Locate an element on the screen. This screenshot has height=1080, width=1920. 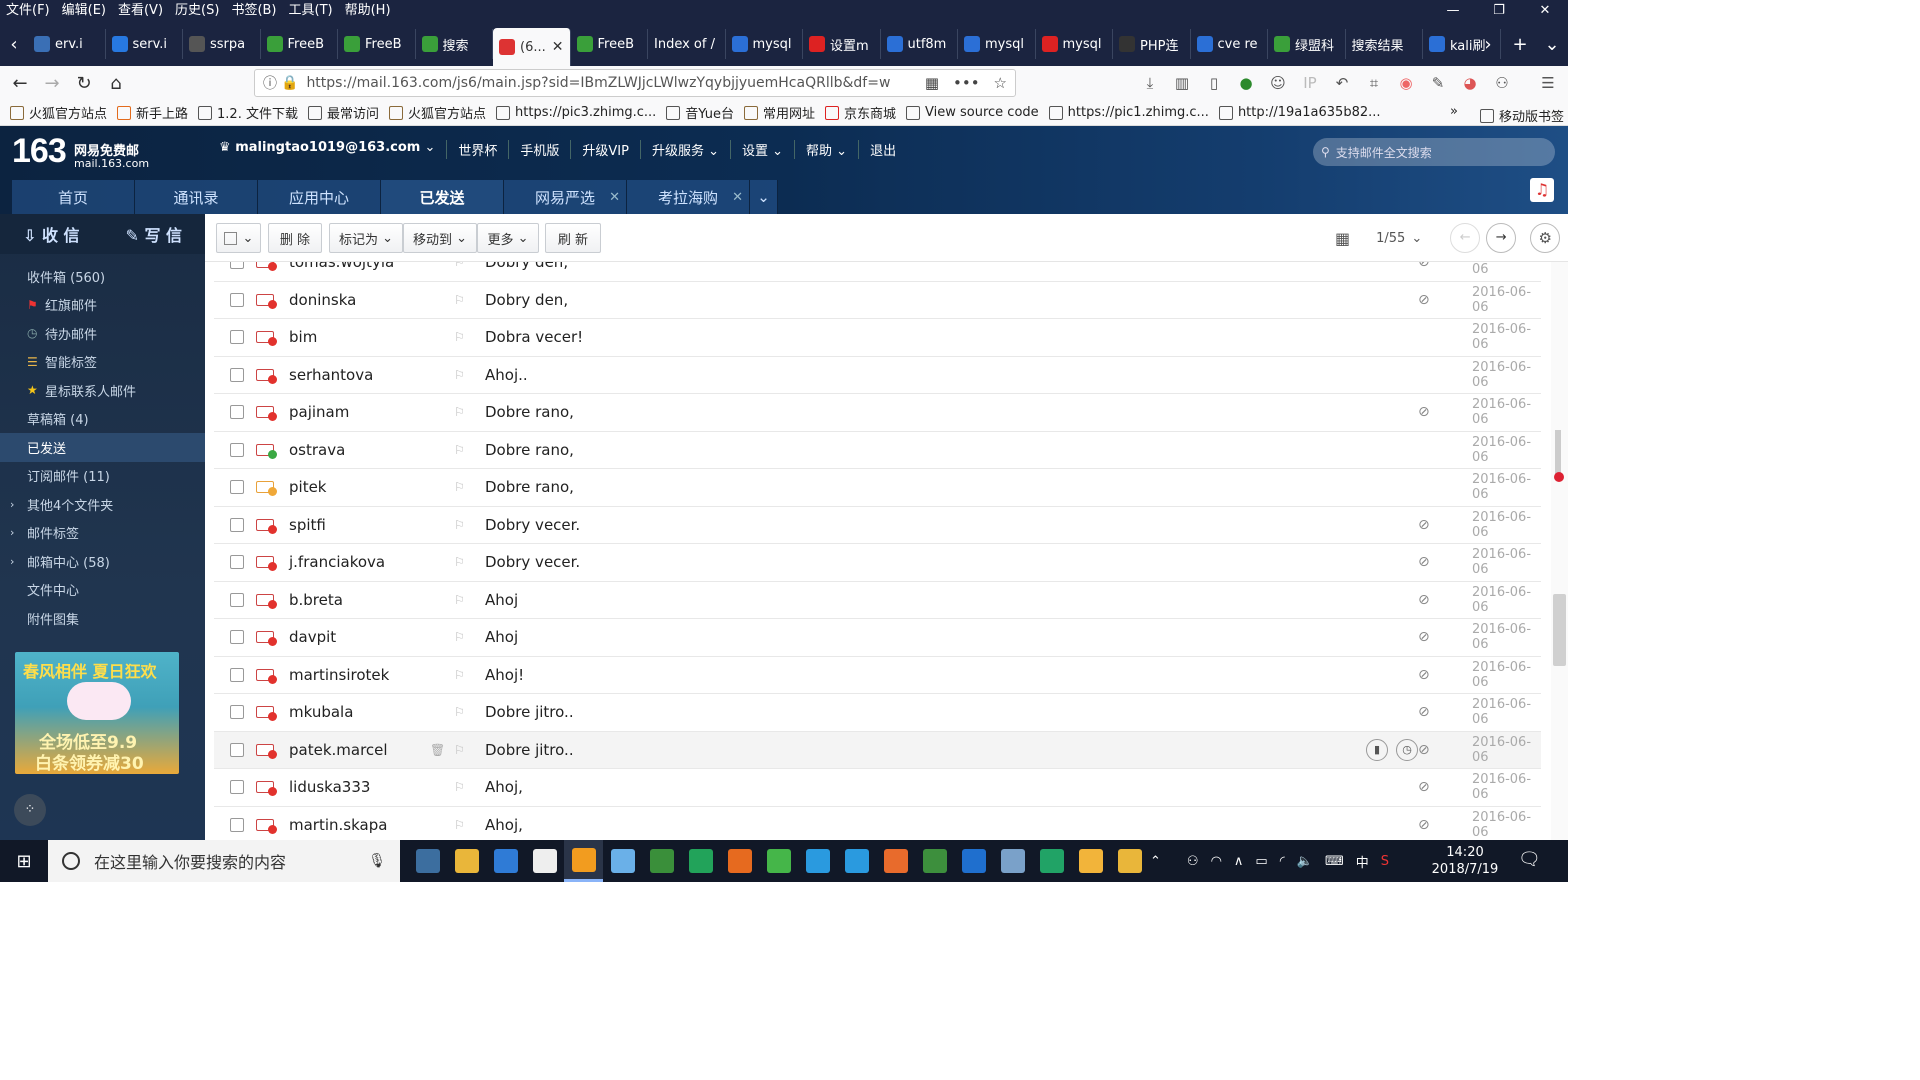
clock: 14:20 2018/7/19 is located at coordinates (1465, 861).